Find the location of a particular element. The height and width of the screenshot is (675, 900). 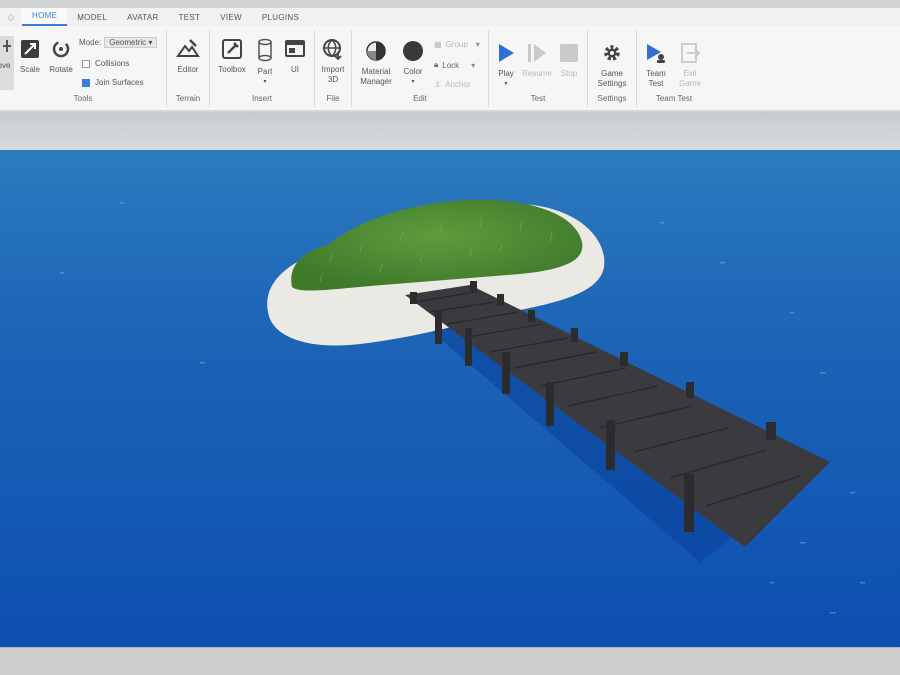

game-settings-button: Game Settings is located at coordinates (612, 65).